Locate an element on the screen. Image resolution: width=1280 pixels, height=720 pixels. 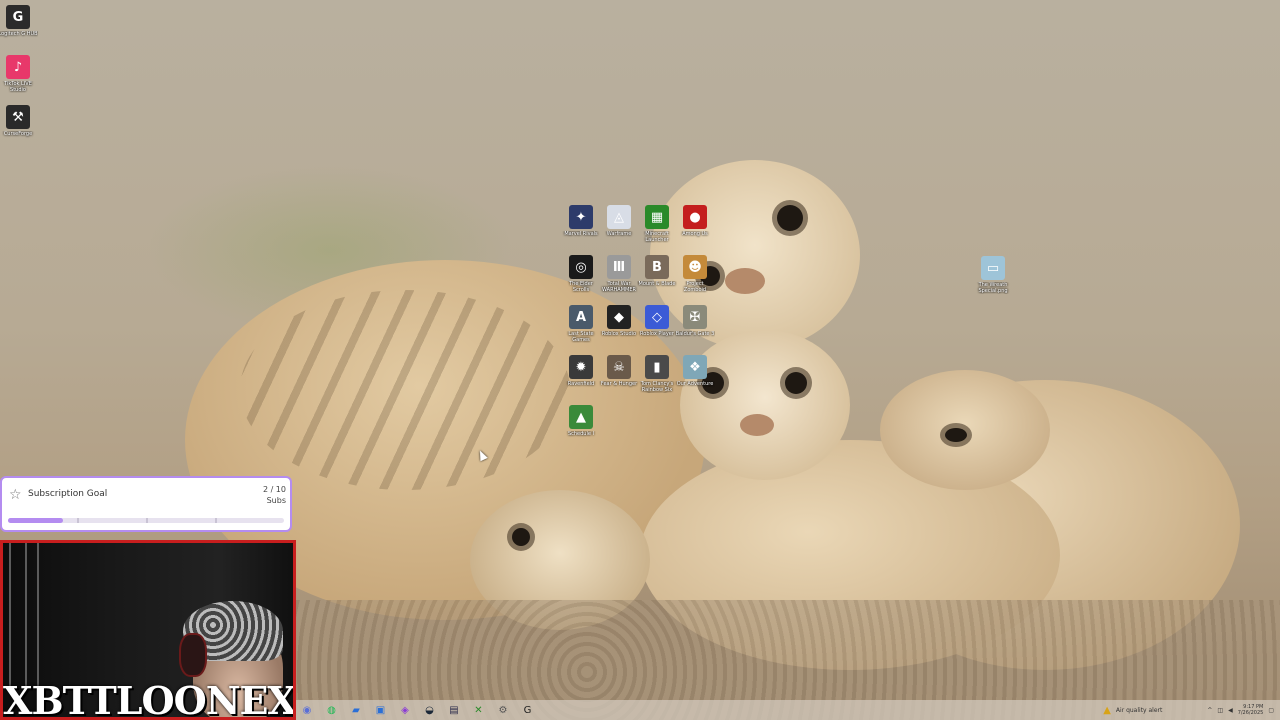
desktop-shortcut-label: Mount & Blade is located at coordinates (657, 284).